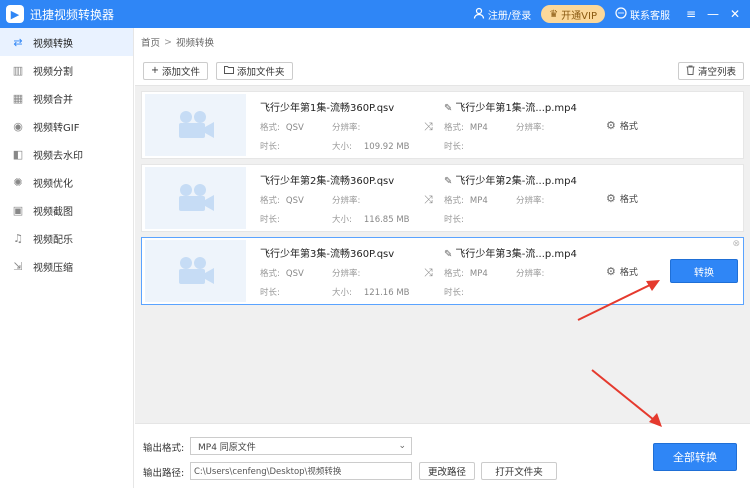 The image size is (750, 488). What do you see at coordinates (155, 70) in the screenshot?
I see `plus-icon: +` at bounding box center [155, 70].